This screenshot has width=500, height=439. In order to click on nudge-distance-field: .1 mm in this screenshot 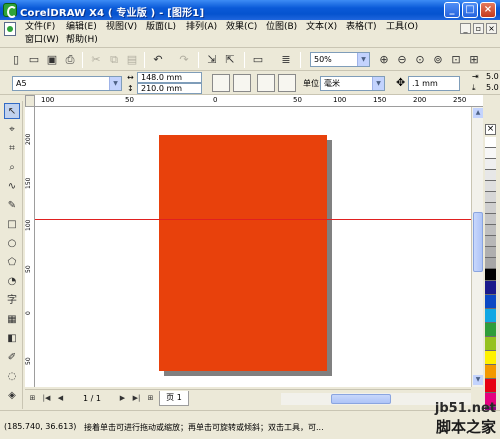, I will do `click(434, 83)`.